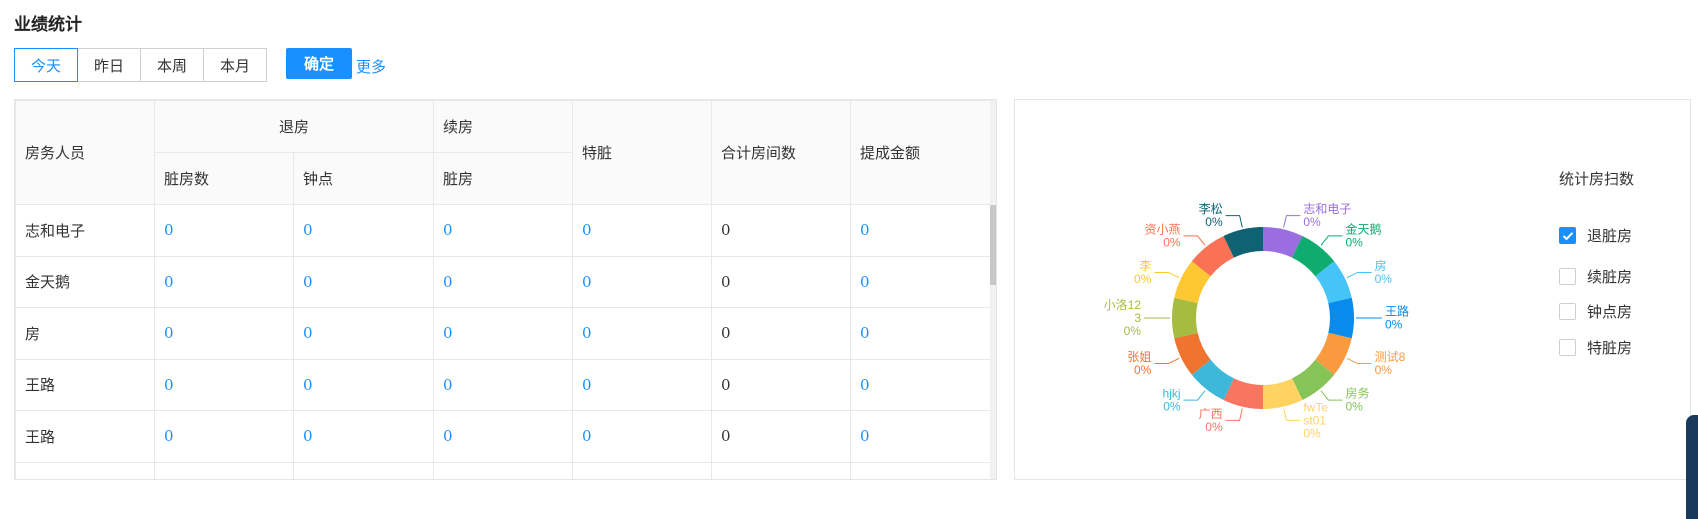 The image size is (1698, 519). I want to click on table-row: 金天鹅 0 0 0 0 0 0, so click(503, 281).